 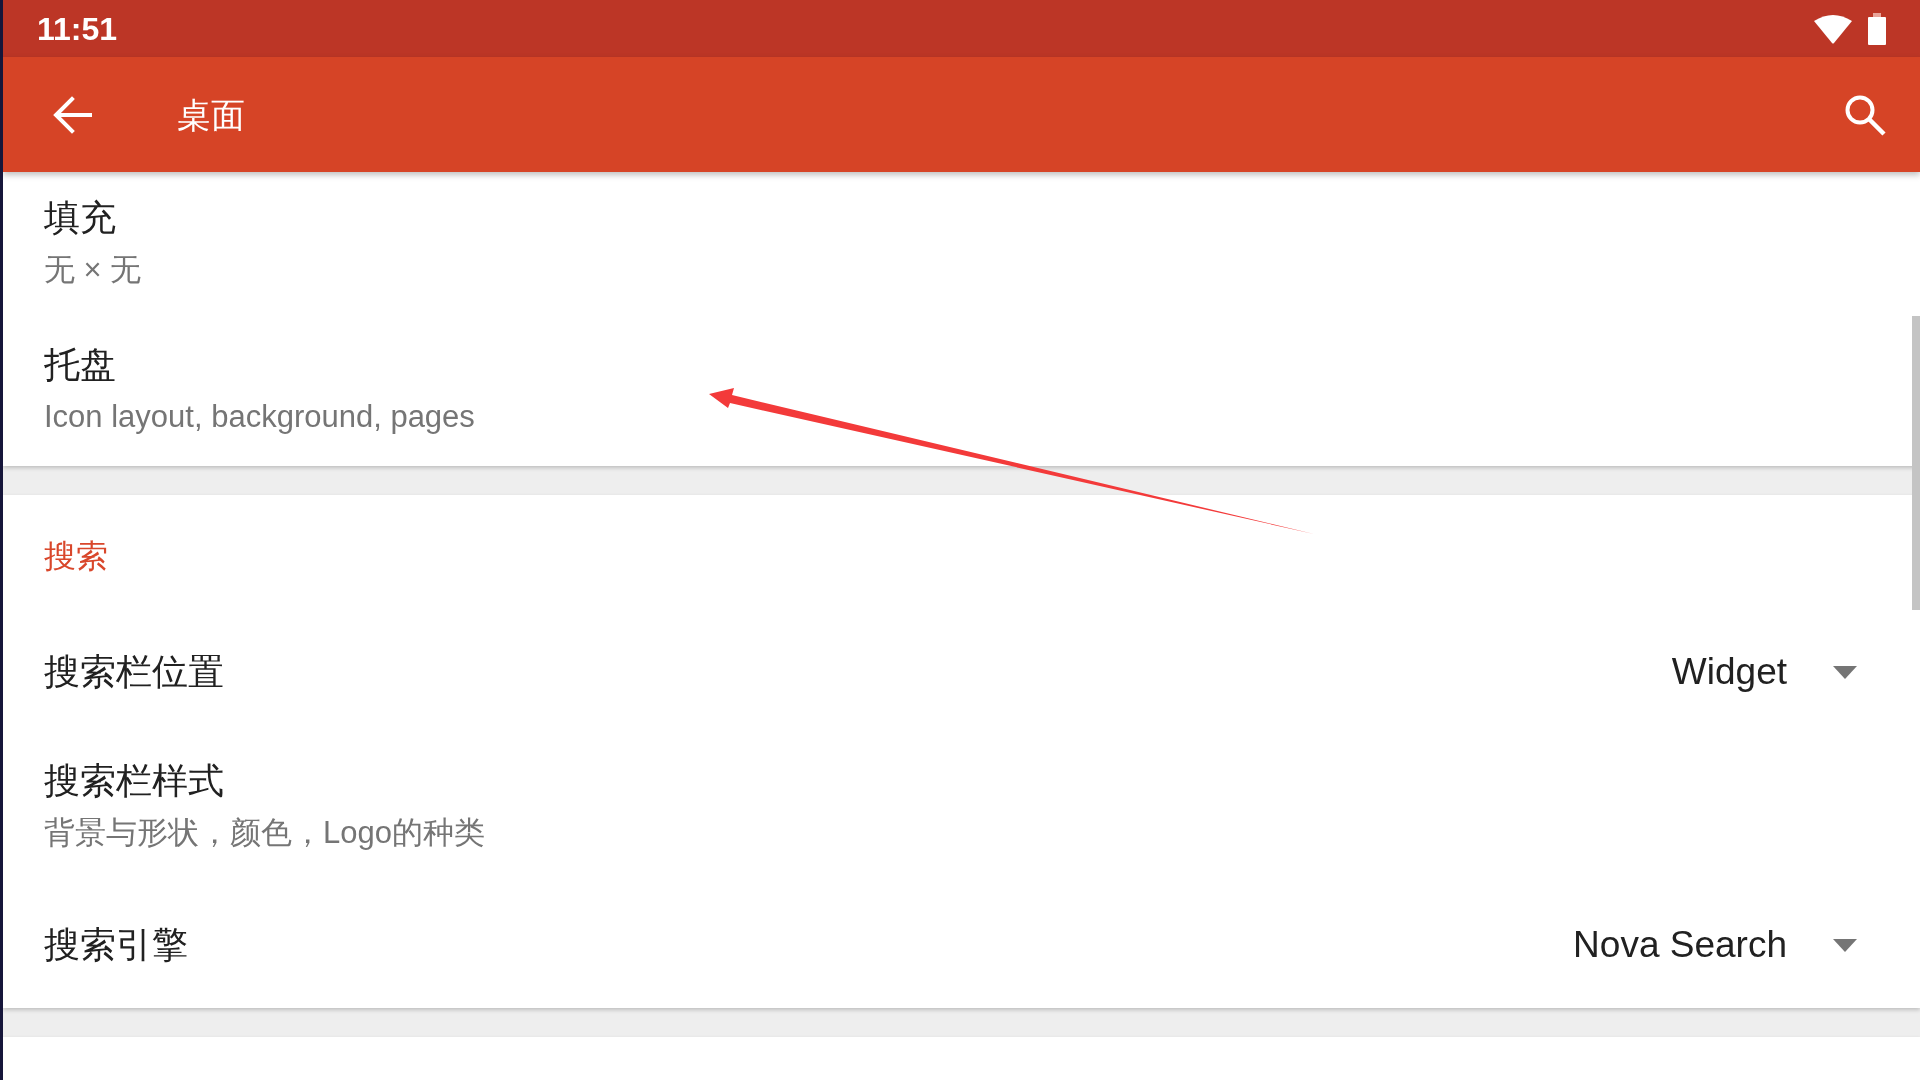 I want to click on section-header: 搜索, so click(x=76, y=556).